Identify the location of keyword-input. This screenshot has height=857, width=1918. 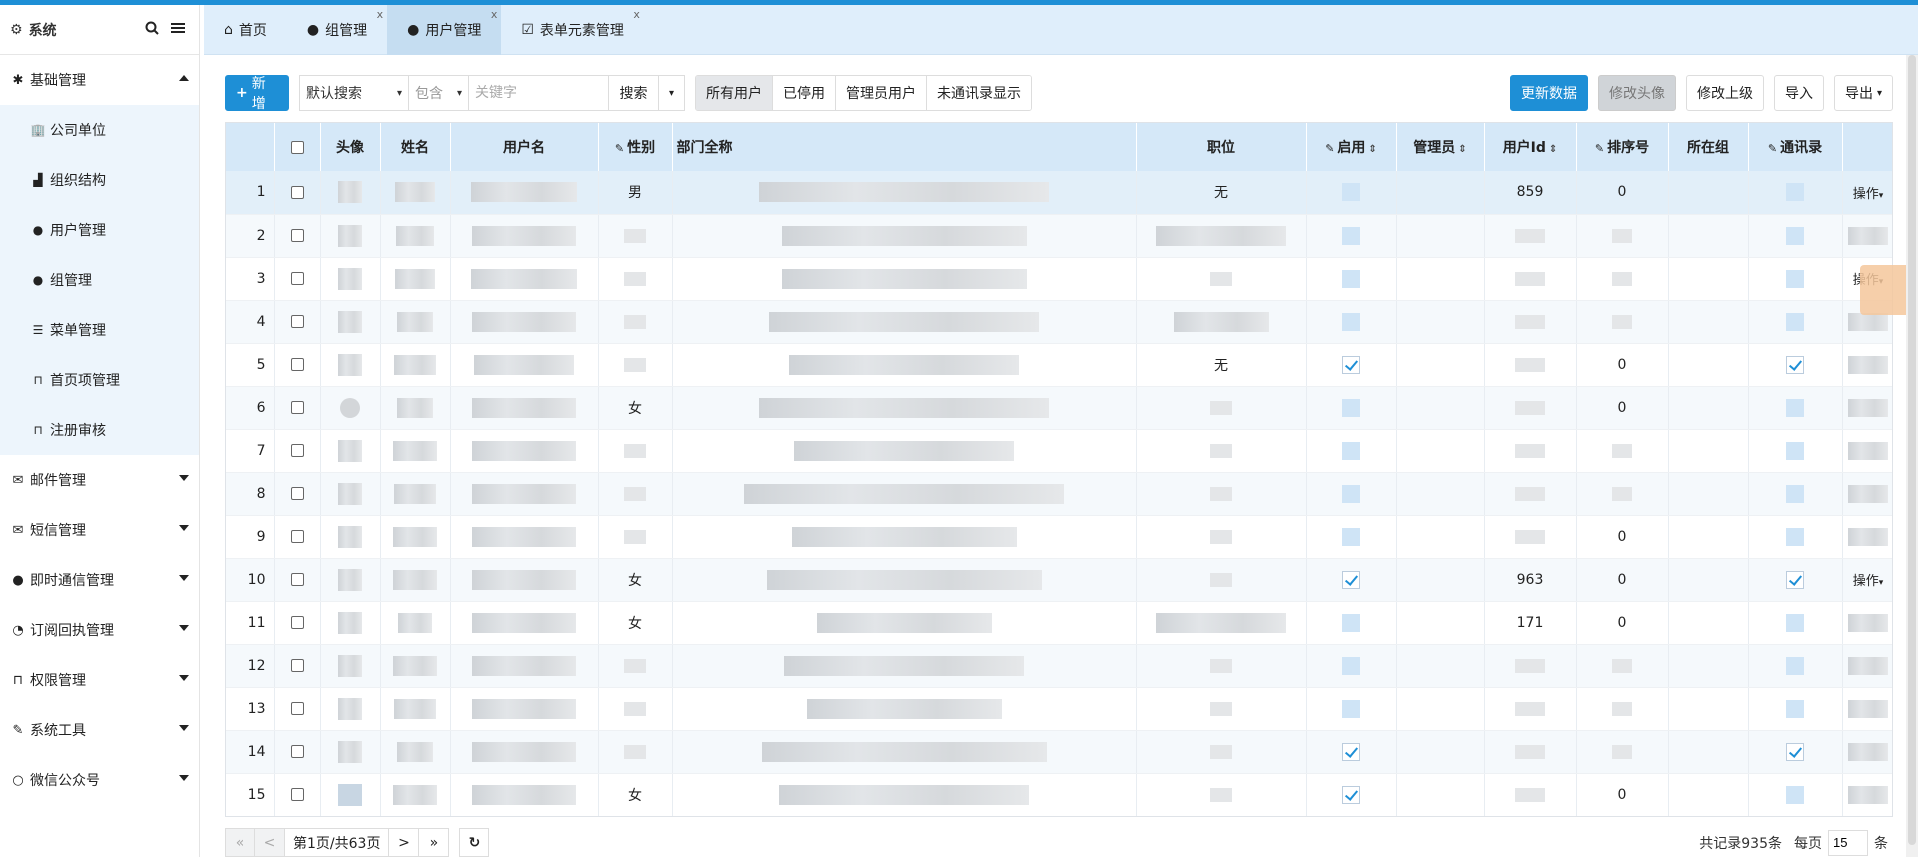
(539, 93).